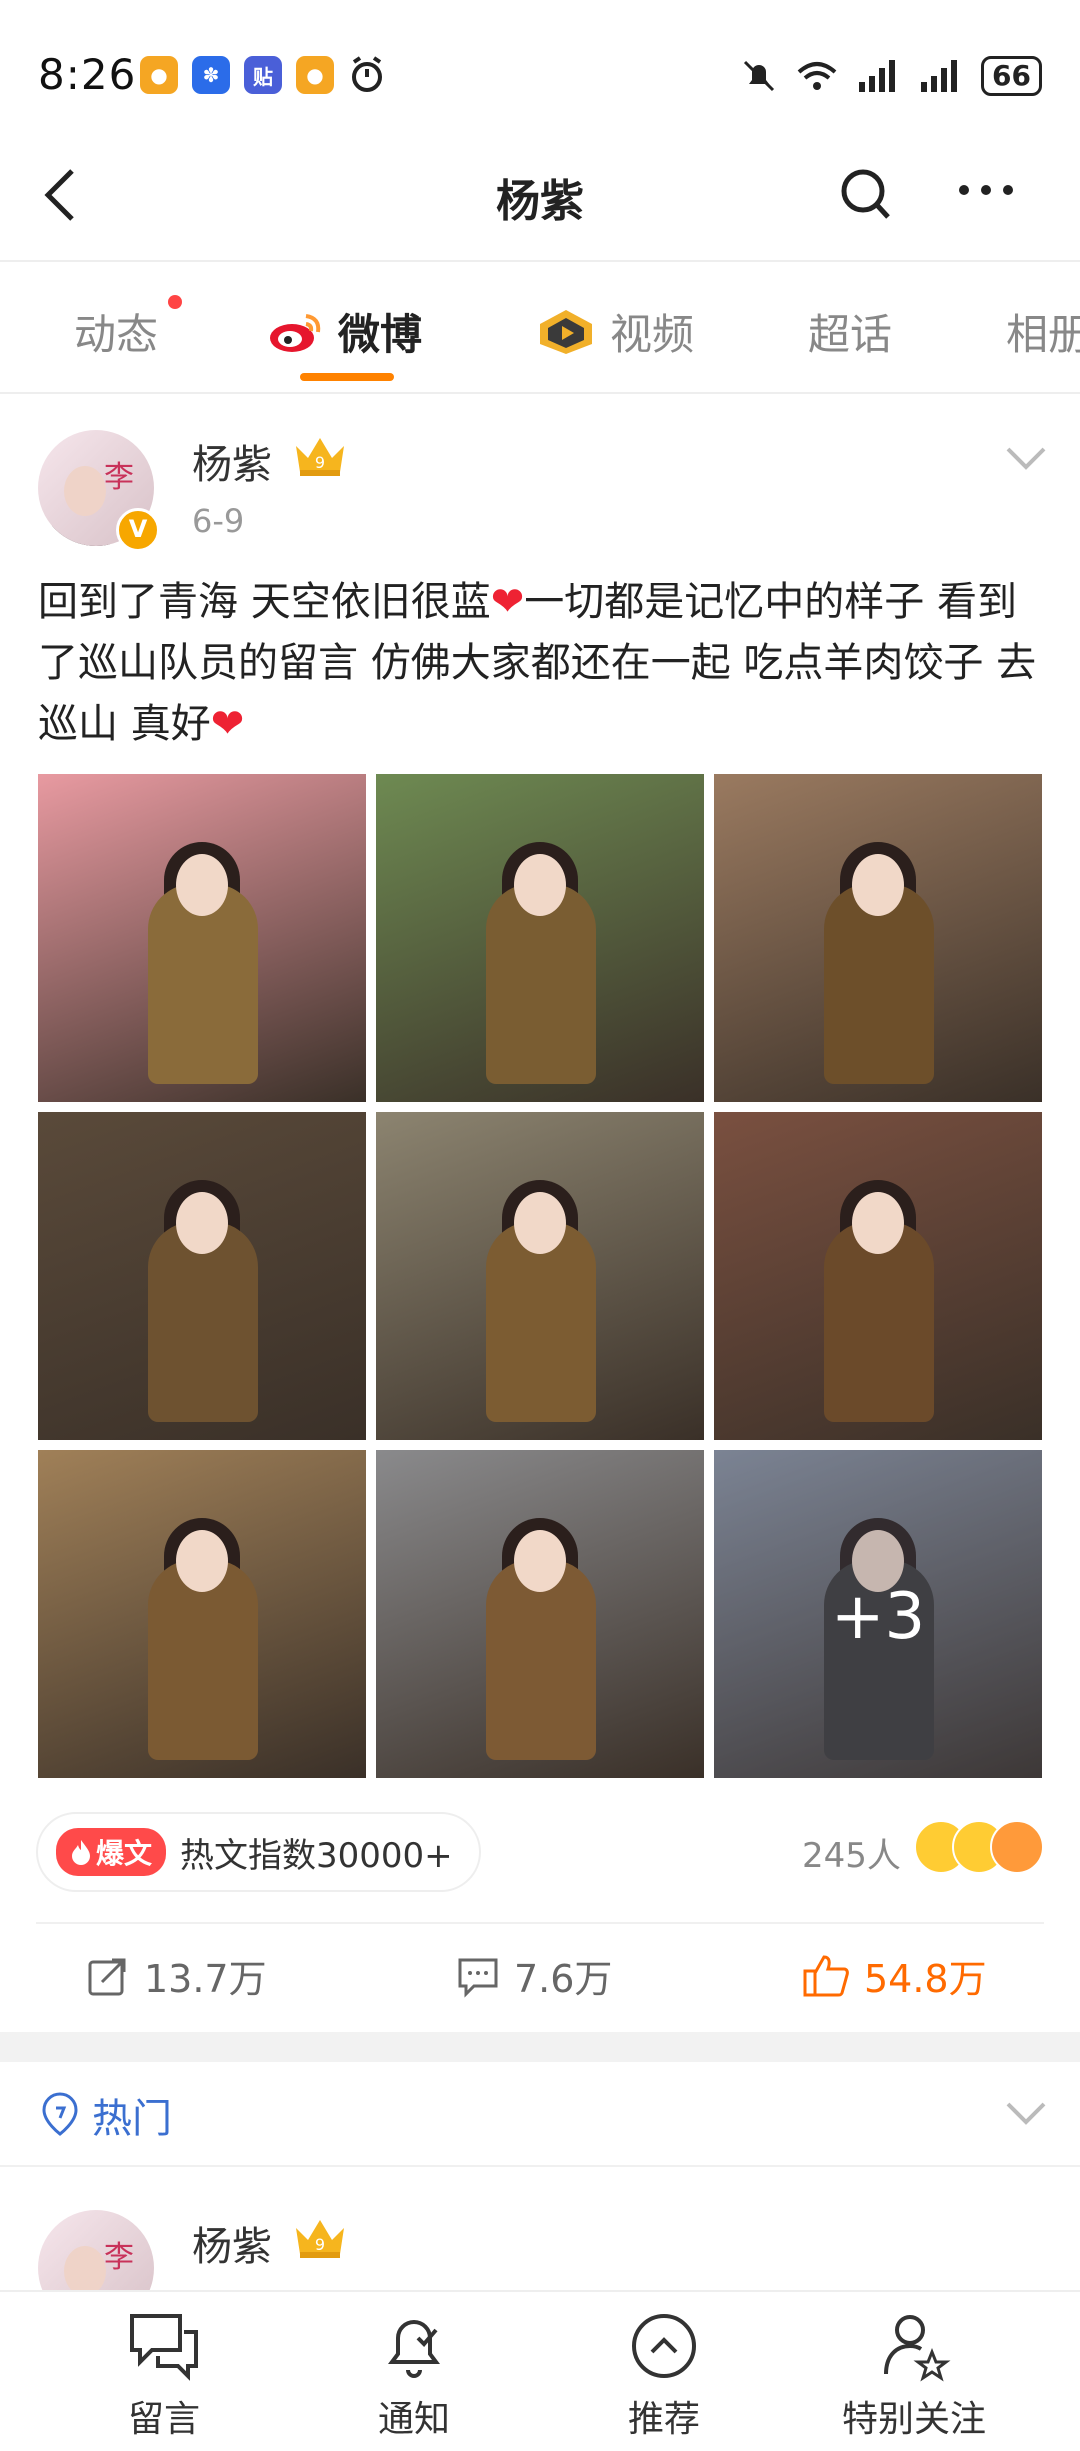 The image size is (1080, 2451). Describe the element at coordinates (218, 521) in the screenshot. I see `post-date: 6-9` at that location.